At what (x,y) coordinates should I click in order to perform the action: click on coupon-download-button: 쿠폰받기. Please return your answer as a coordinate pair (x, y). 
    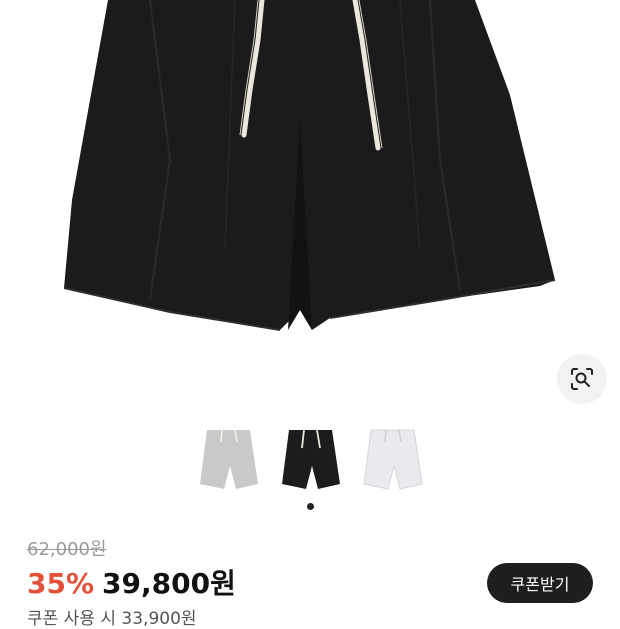
    Looking at the image, I should click on (540, 583).